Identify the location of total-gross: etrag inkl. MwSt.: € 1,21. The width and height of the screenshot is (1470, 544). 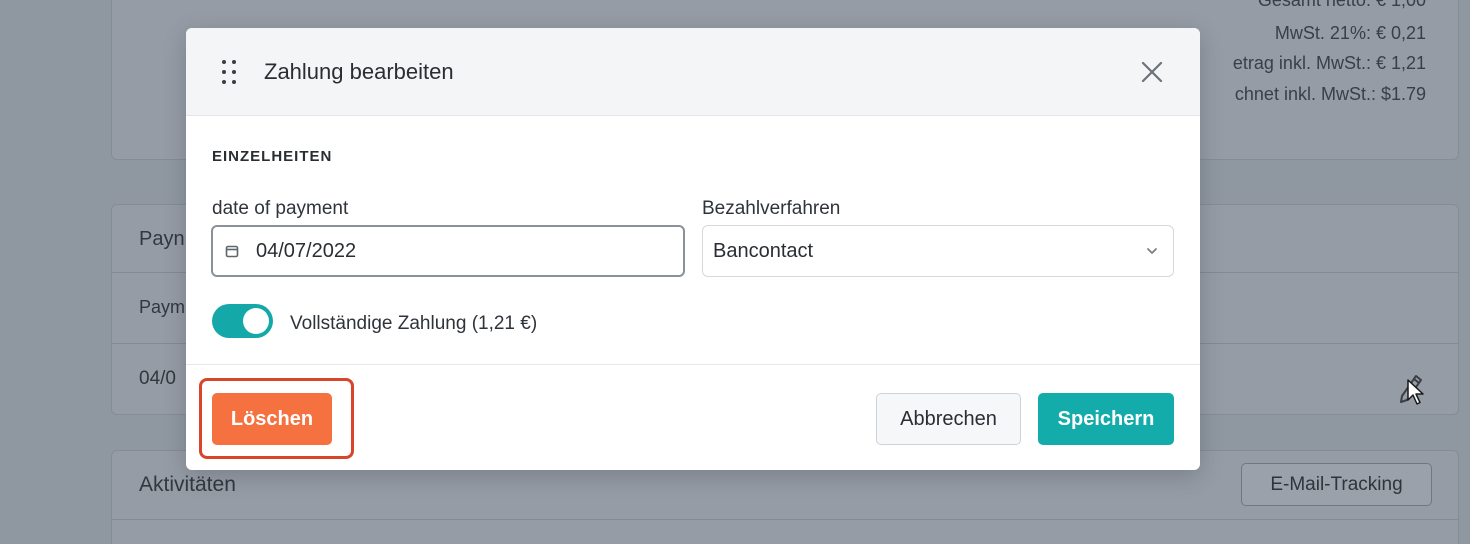
(1329, 63).